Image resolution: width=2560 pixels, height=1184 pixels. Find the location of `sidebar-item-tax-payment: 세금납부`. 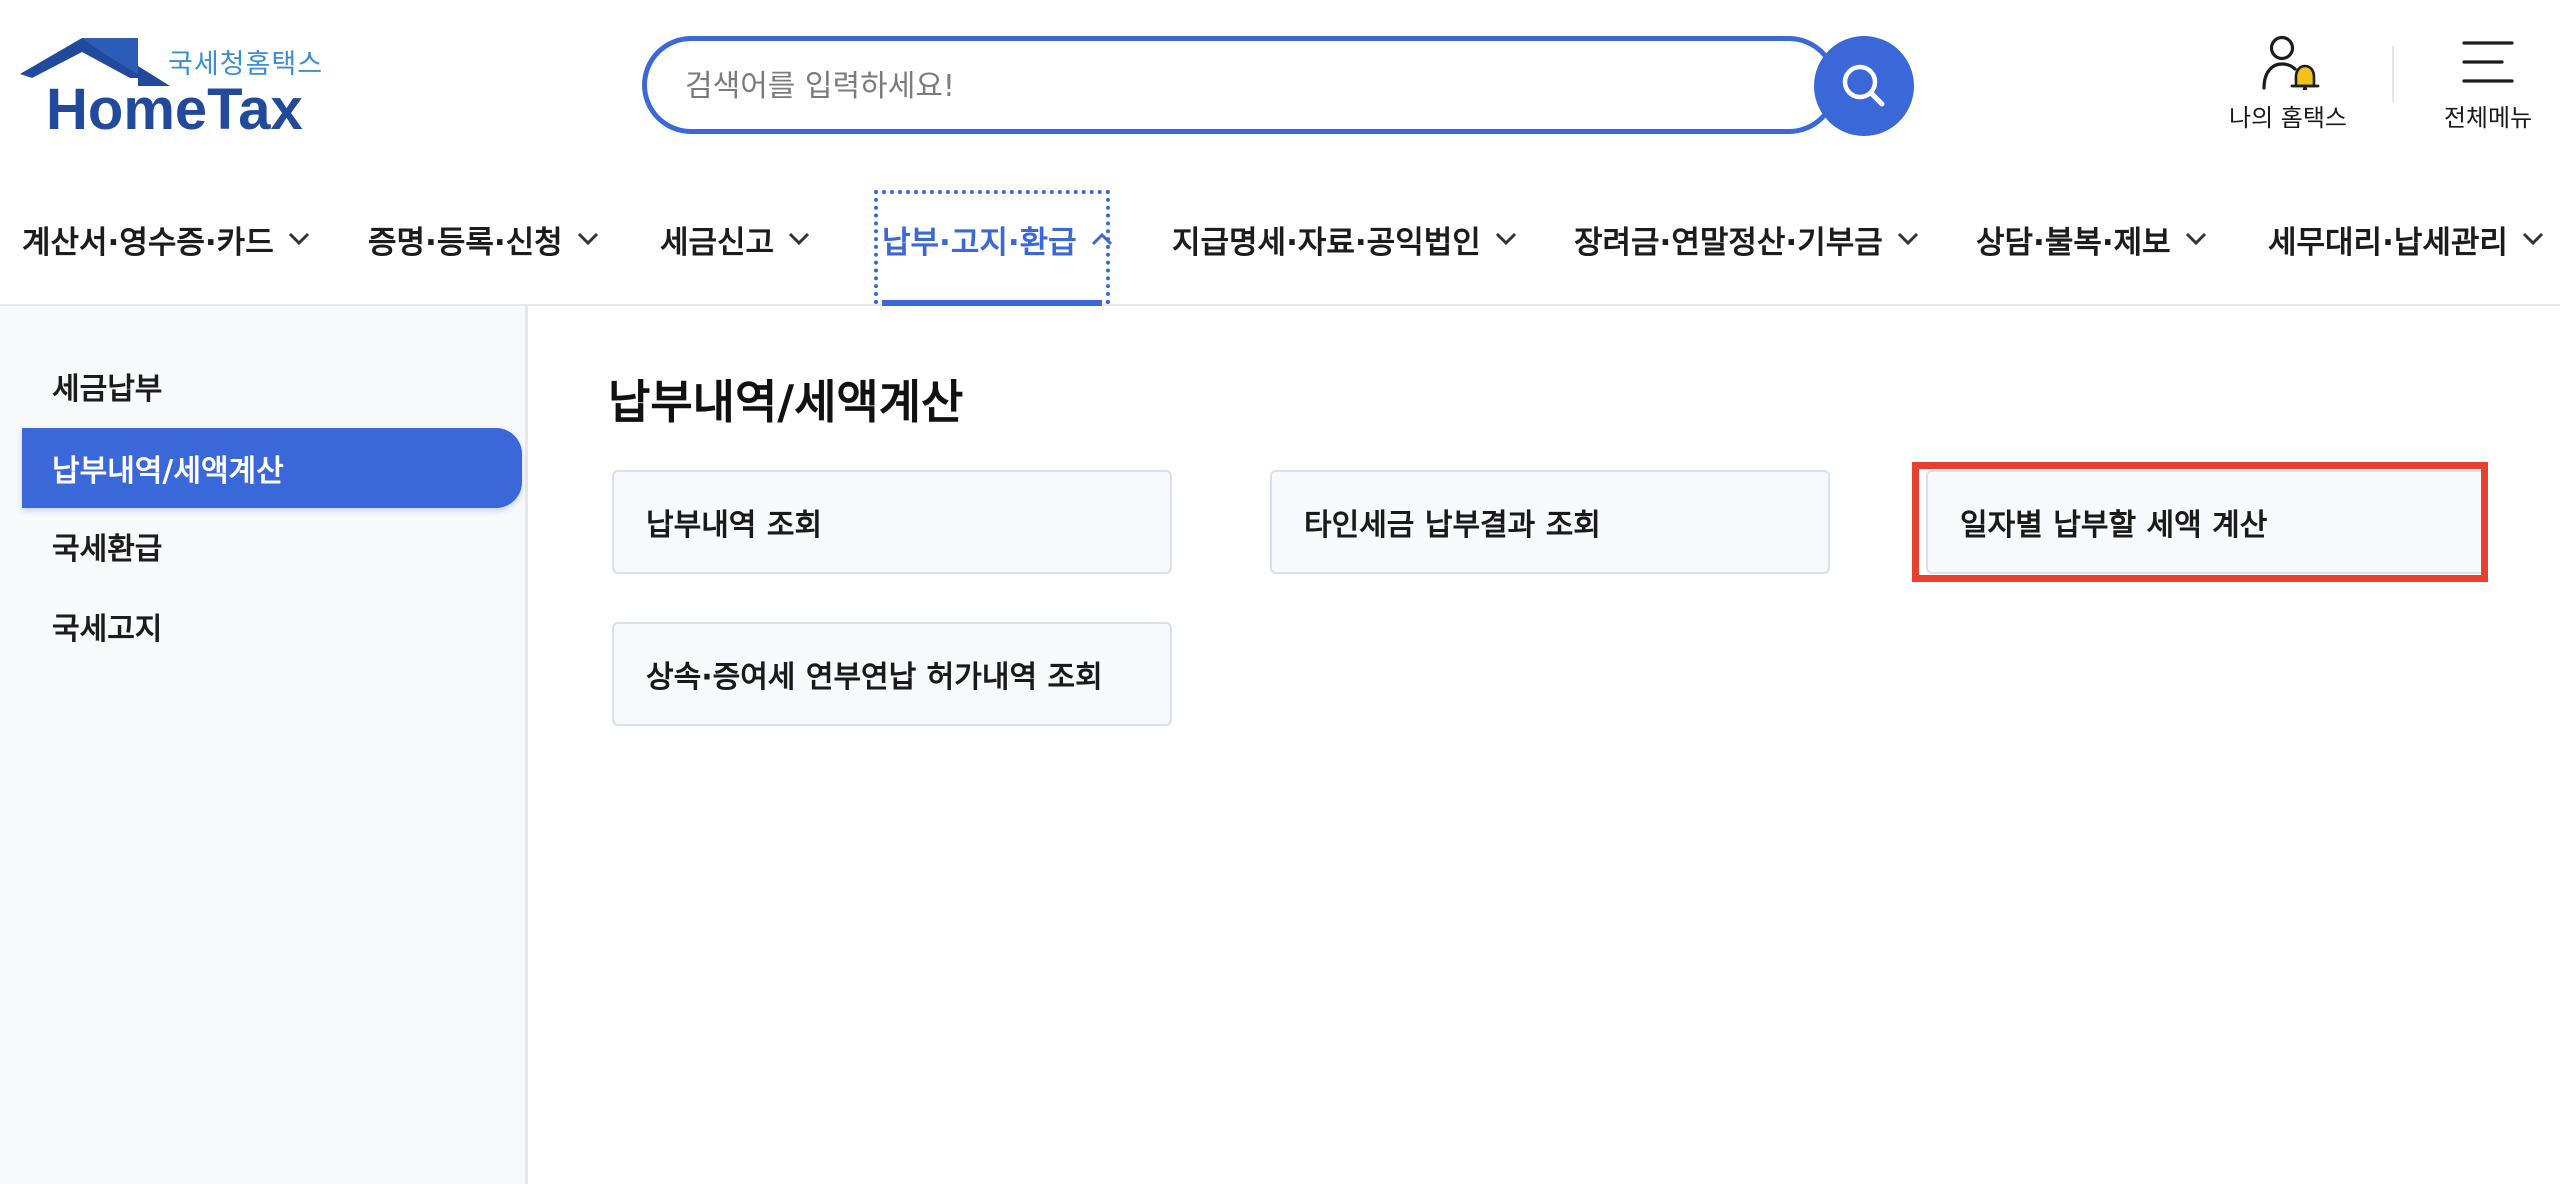

sidebar-item-tax-payment: 세금납부 is located at coordinates (272, 386).